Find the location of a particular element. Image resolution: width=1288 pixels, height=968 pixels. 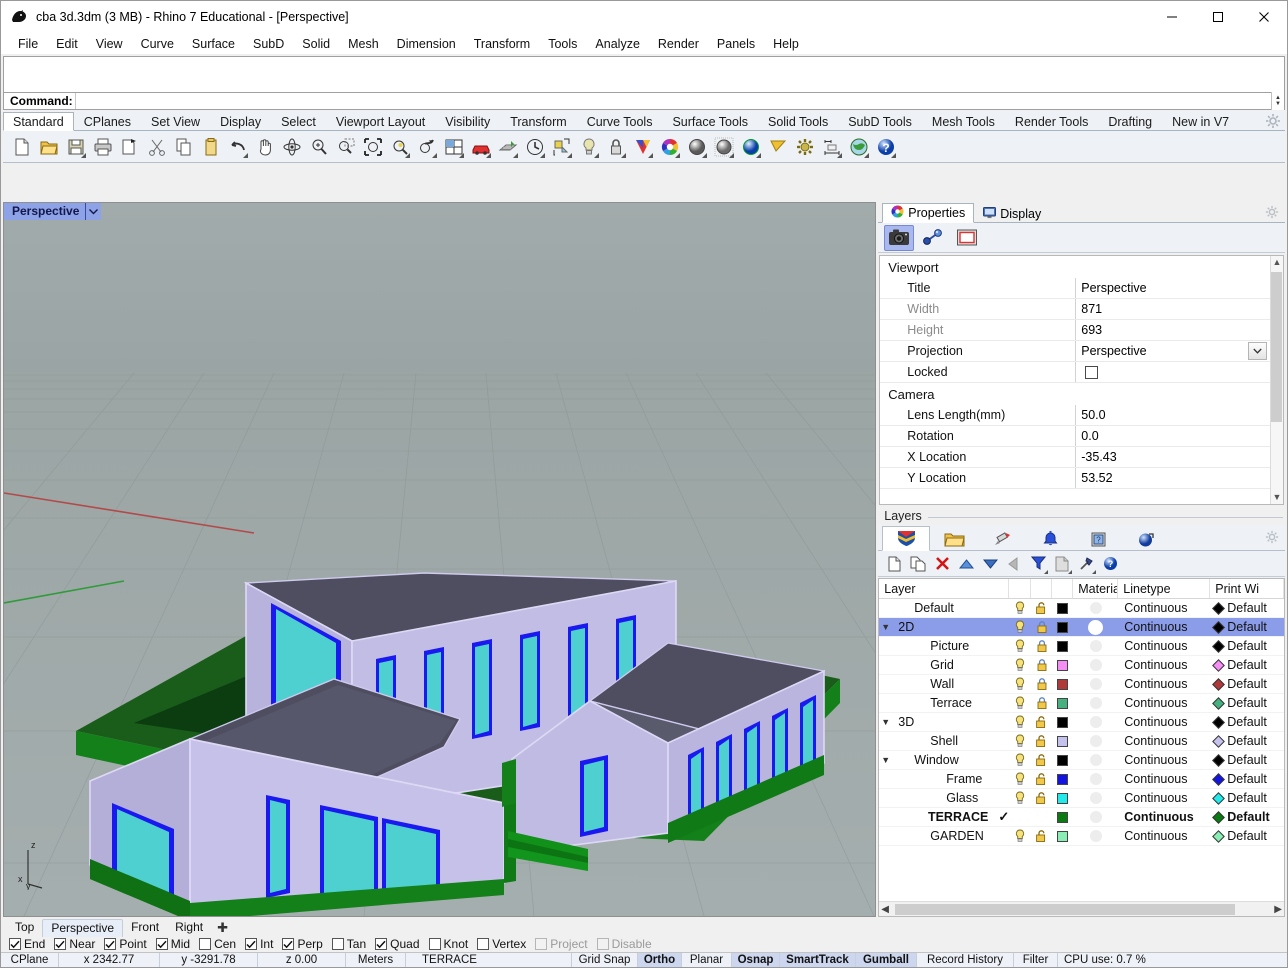

viewport-tab-right: Right is located at coordinates (189, 927).